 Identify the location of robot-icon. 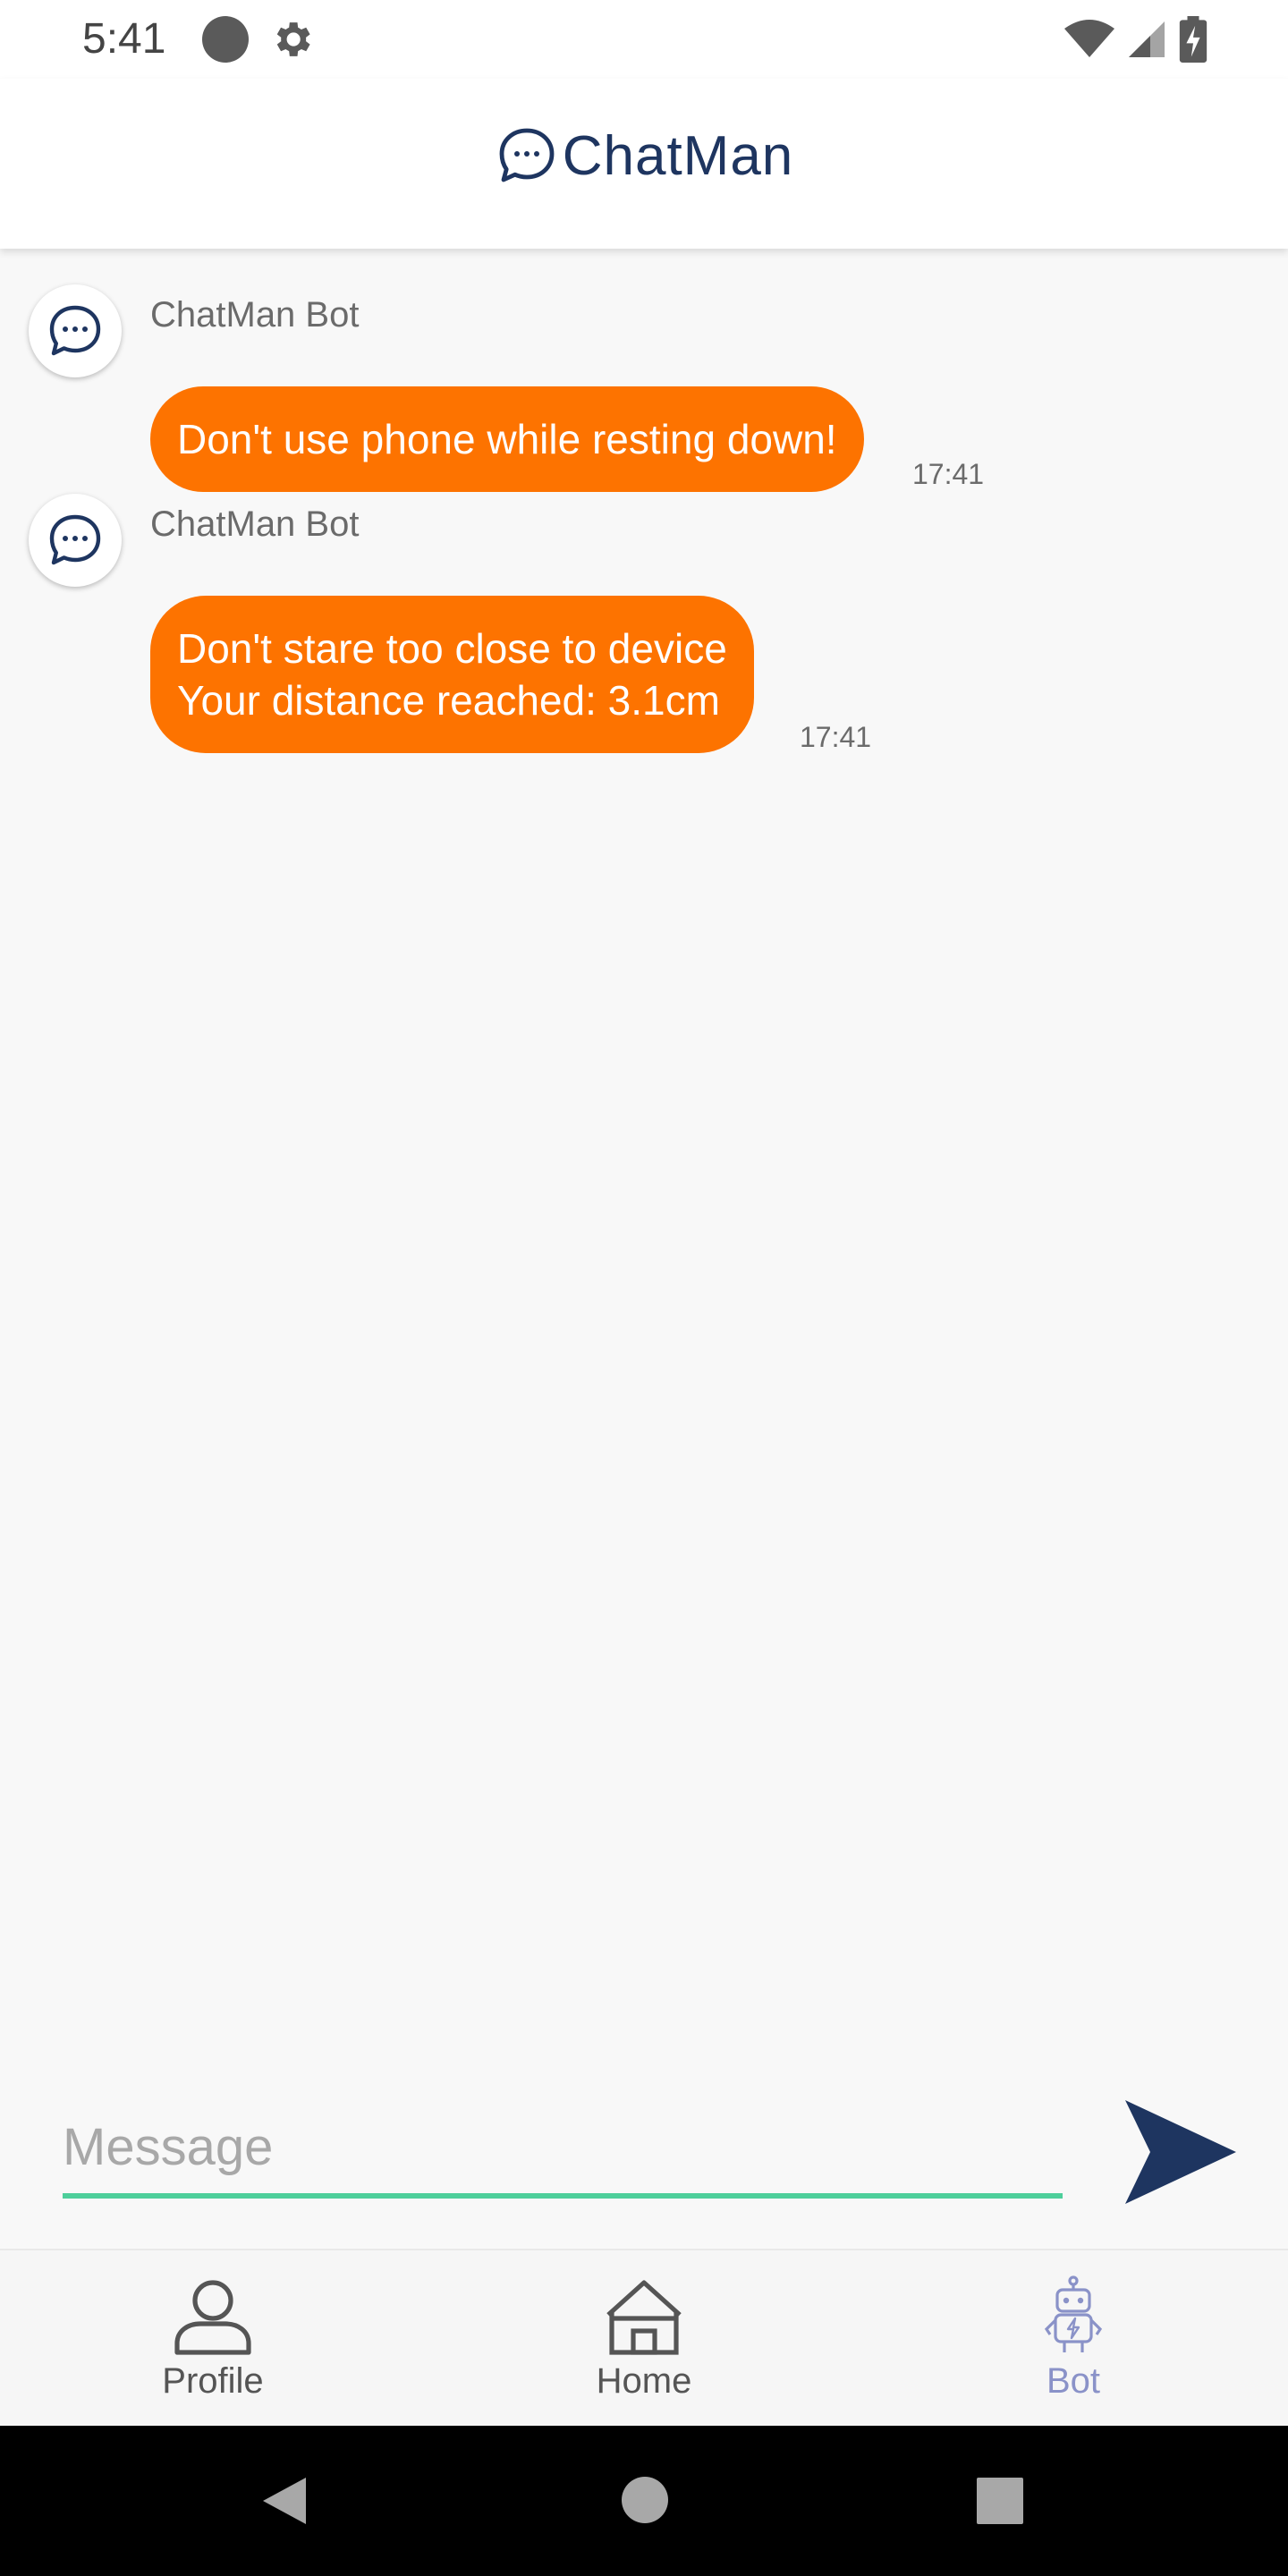
(1073, 2313).